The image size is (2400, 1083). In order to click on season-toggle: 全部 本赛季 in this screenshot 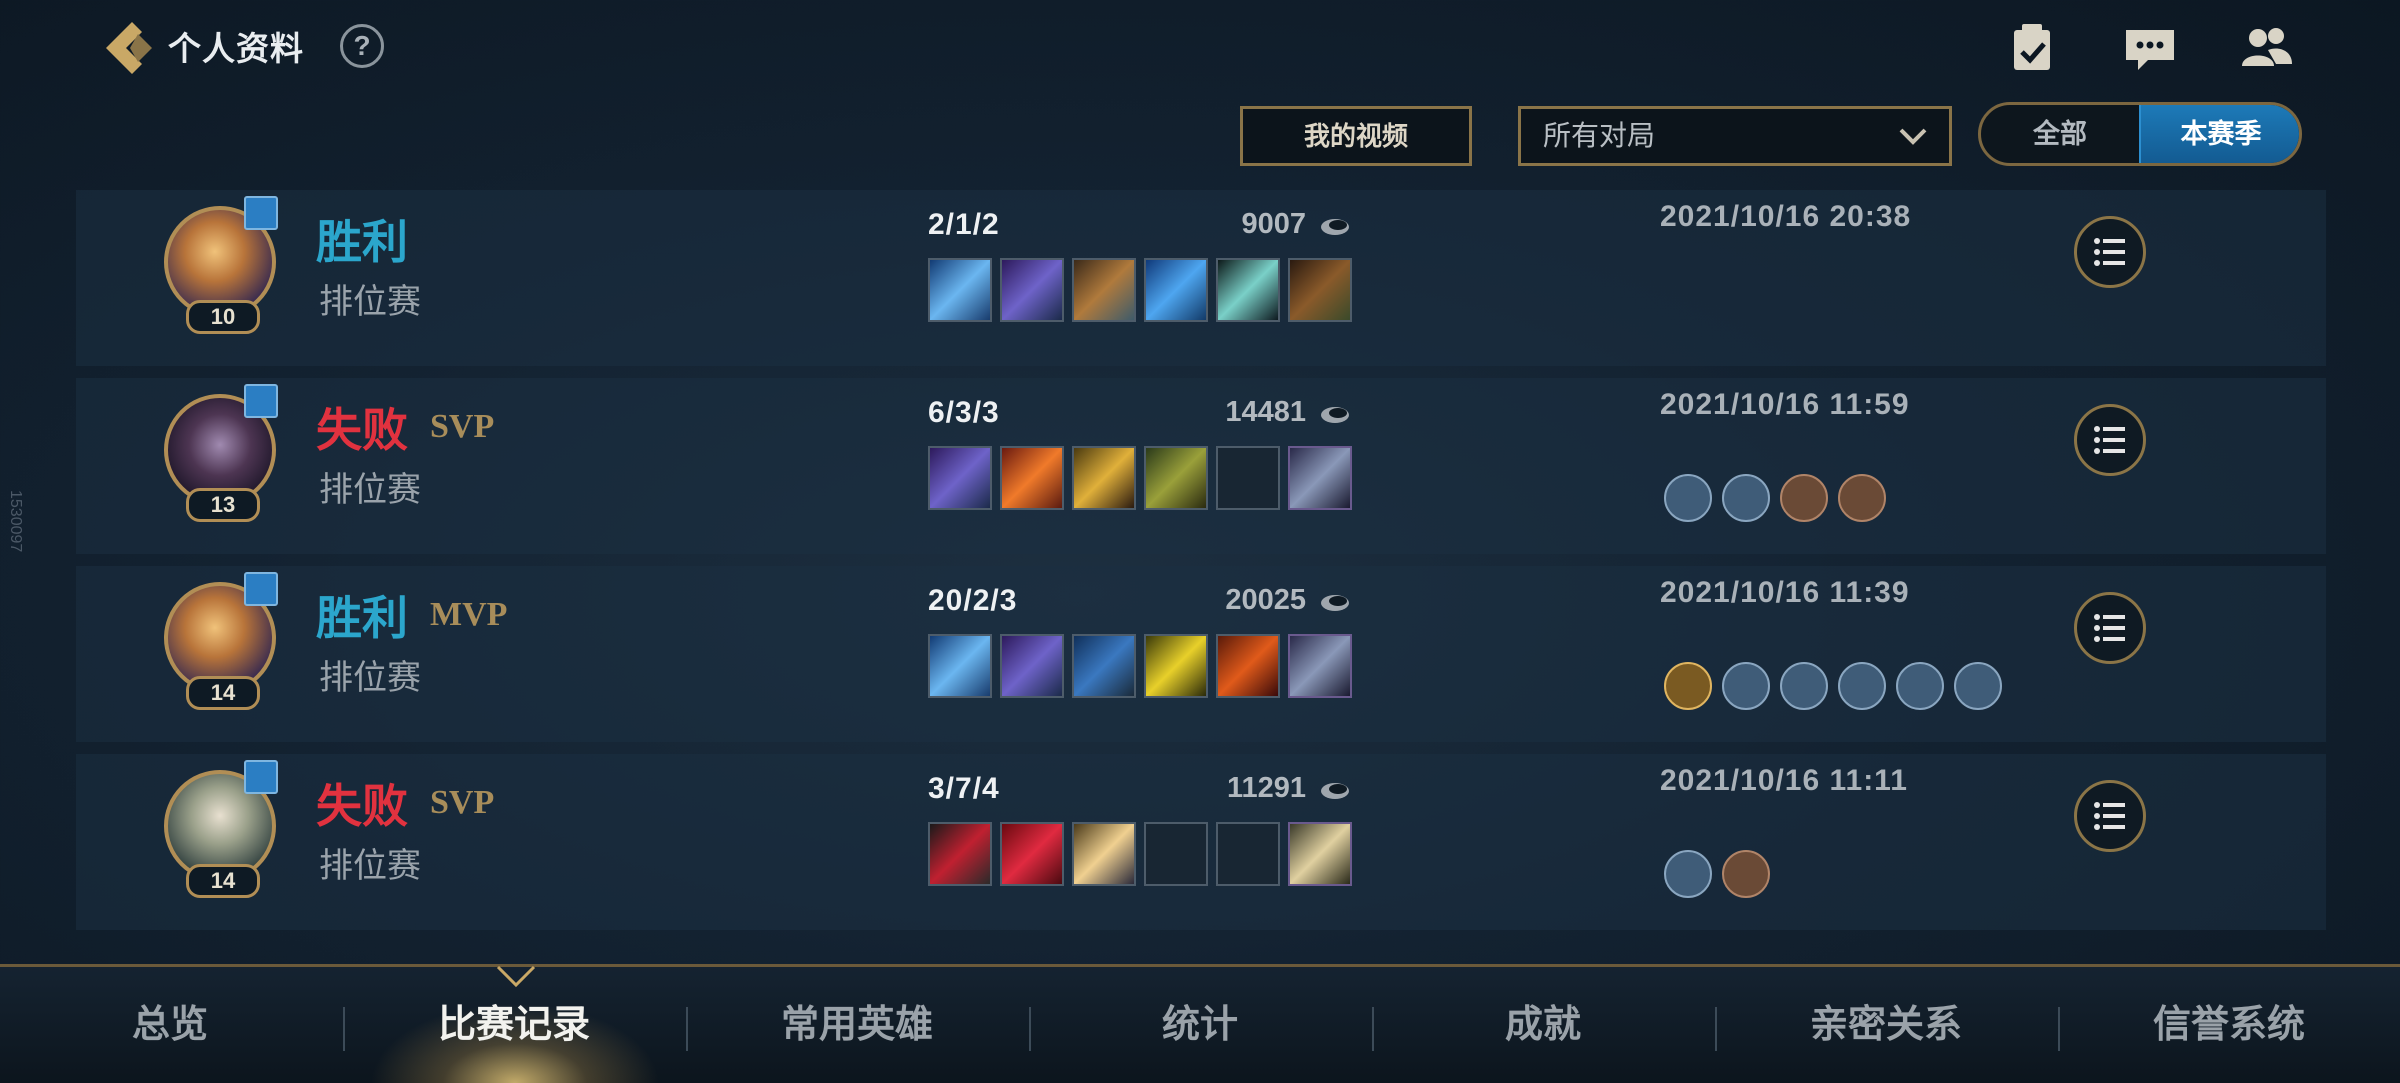, I will do `click(2140, 134)`.